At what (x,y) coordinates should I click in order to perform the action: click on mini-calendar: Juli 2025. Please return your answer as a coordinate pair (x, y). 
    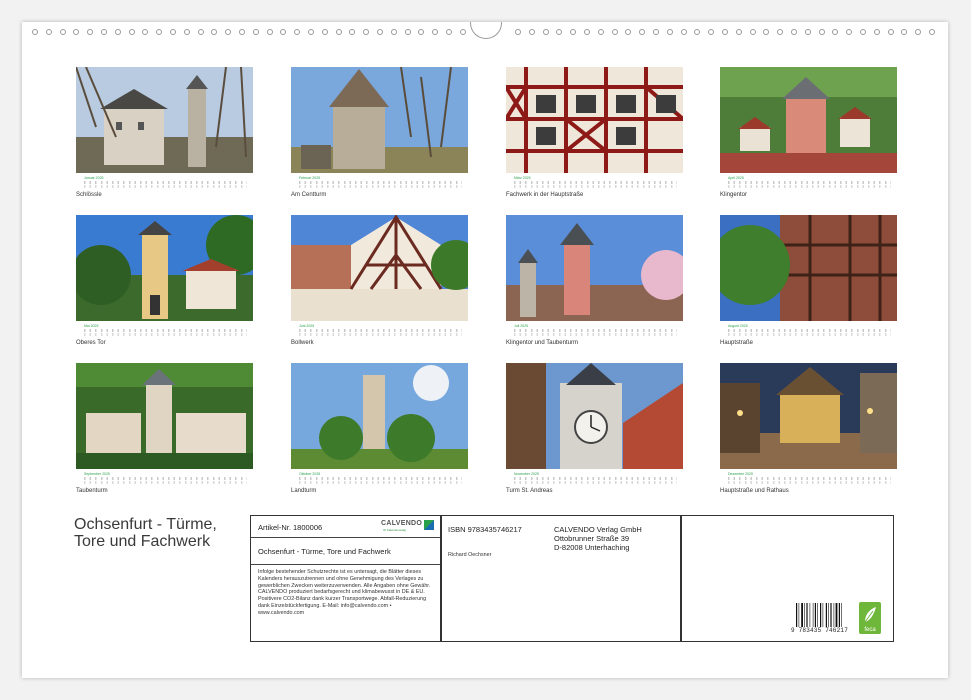
    Looking at the image, I should click on (594, 330).